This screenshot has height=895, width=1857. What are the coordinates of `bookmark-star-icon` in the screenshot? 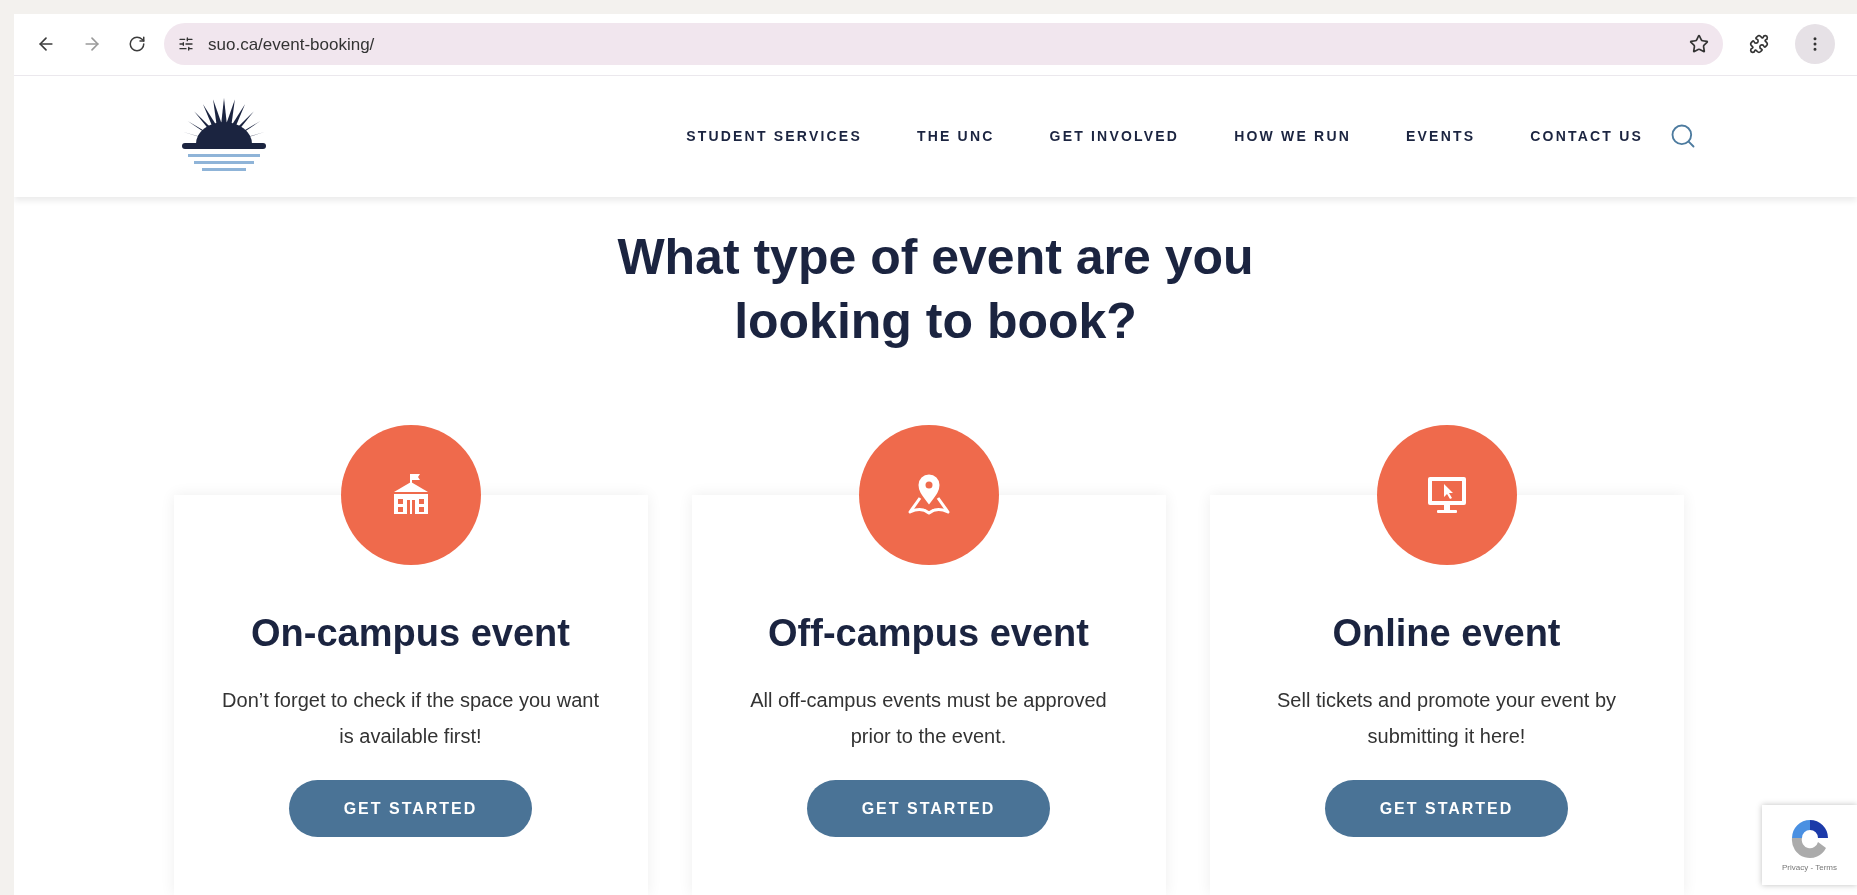 It's located at (1699, 44).